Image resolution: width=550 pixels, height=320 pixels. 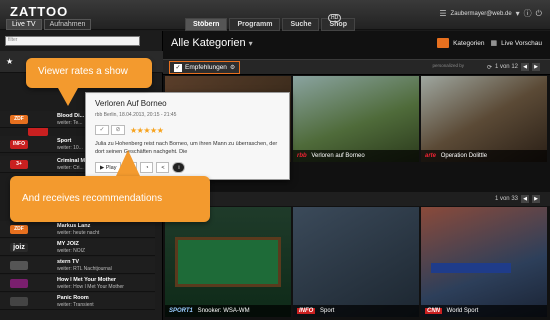 What do you see at coordinates (147, 167) in the screenshot?
I see `reminder-button: ◔` at bounding box center [147, 167].